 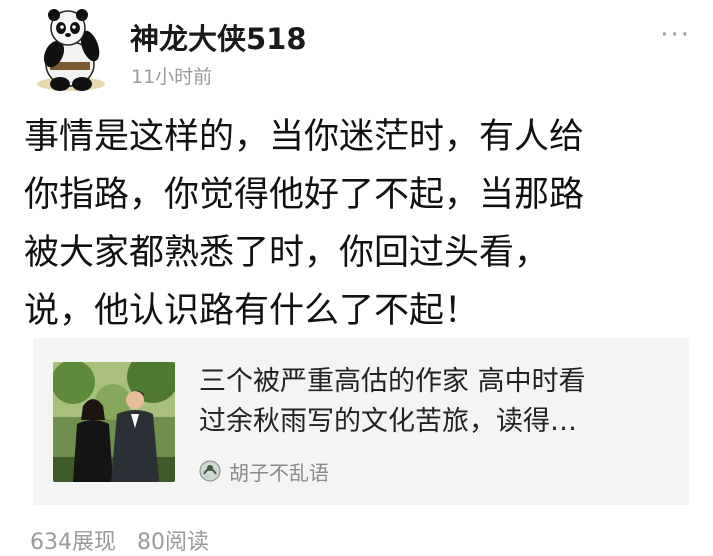 What do you see at coordinates (210, 471) in the screenshot?
I see `source-avatar-icon` at bounding box center [210, 471].